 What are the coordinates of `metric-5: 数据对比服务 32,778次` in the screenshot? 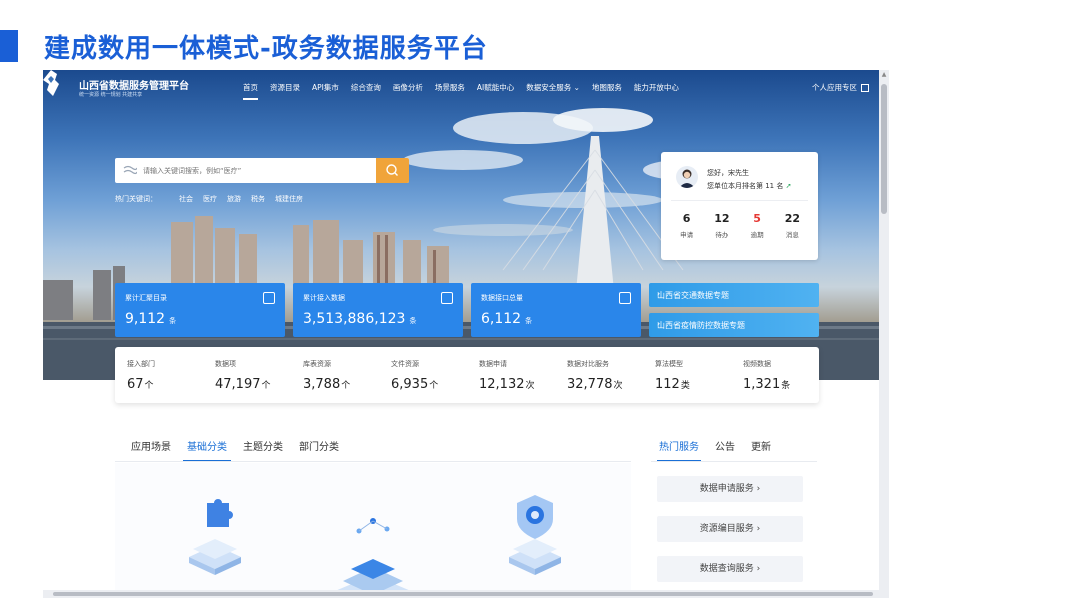 It's located at (599, 375).